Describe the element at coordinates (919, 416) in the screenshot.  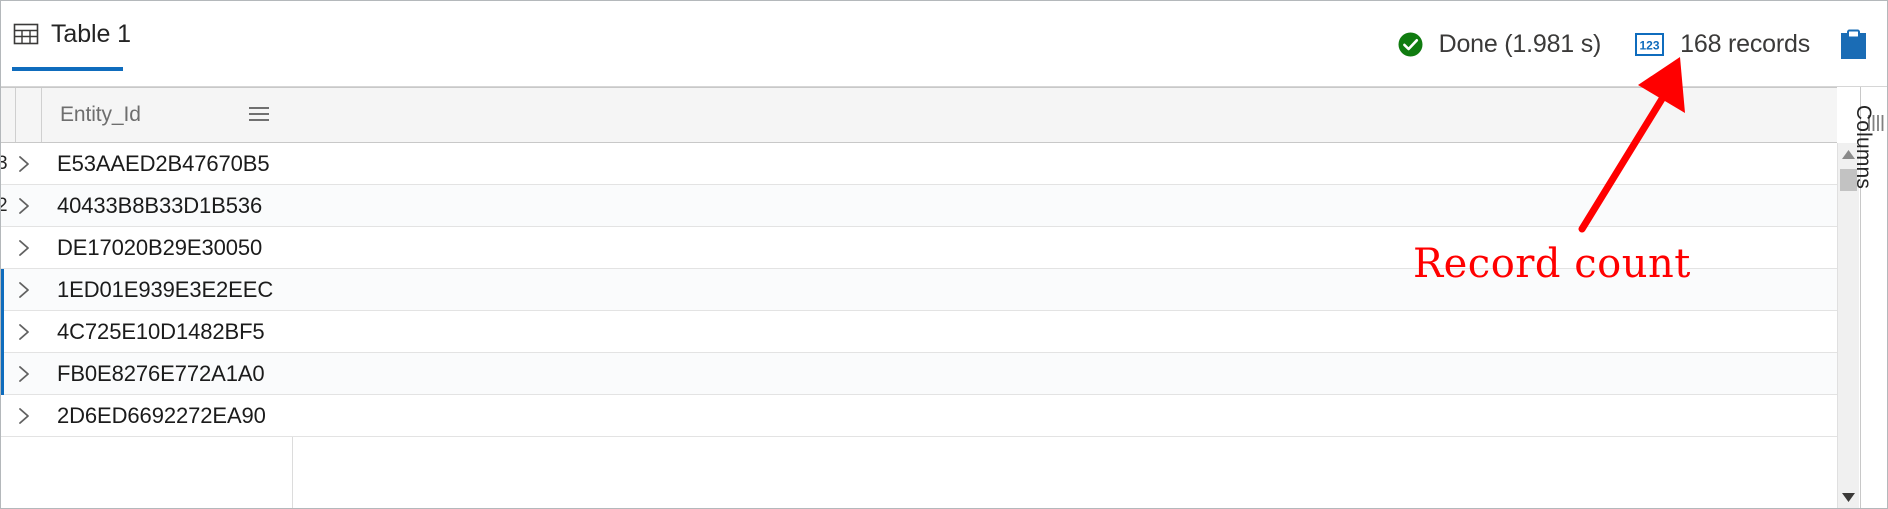
I see `table-row: 2D6ED6692272EA90` at that location.